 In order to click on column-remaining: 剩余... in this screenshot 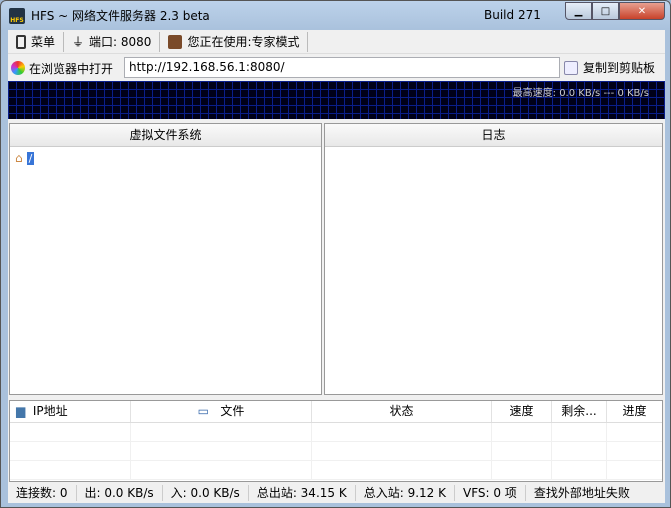, I will do `click(579, 411)`.